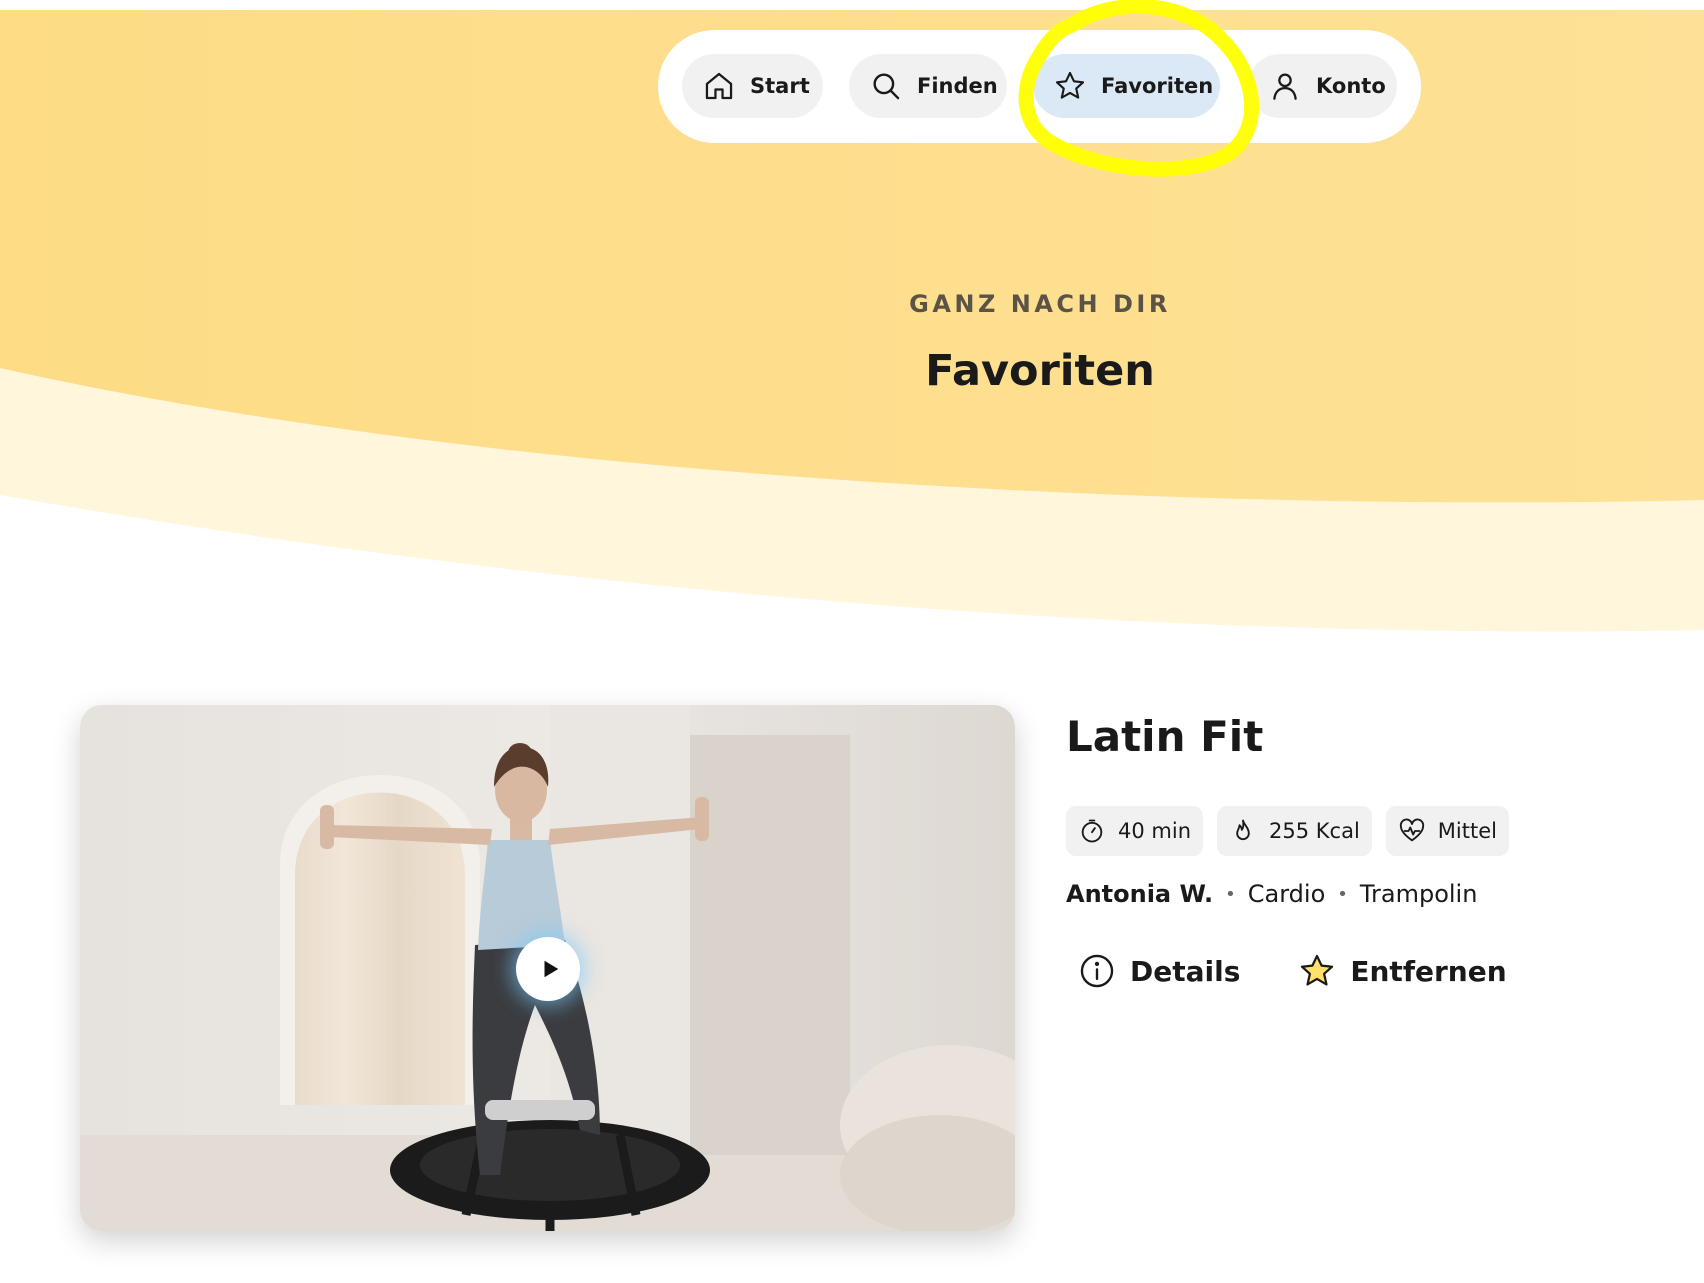 This screenshot has width=1704, height=1283. I want to click on nav-item-konto: Konto, so click(1322, 86).